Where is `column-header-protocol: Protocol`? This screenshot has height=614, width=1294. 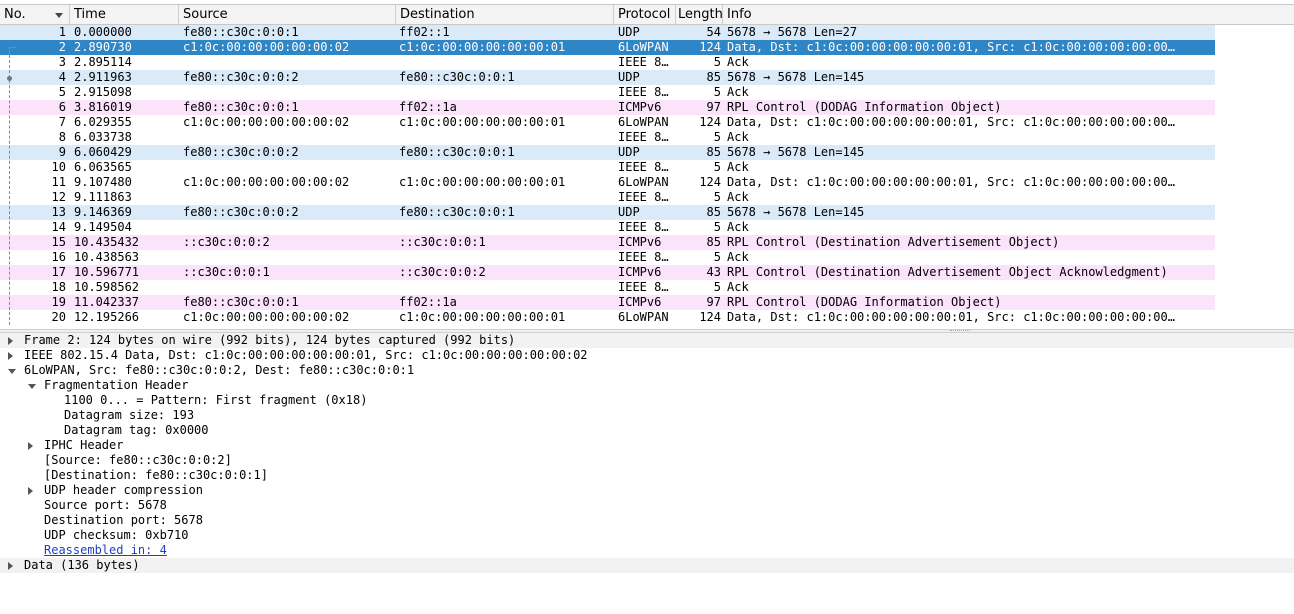
column-header-protocol: Protocol is located at coordinates (645, 15).